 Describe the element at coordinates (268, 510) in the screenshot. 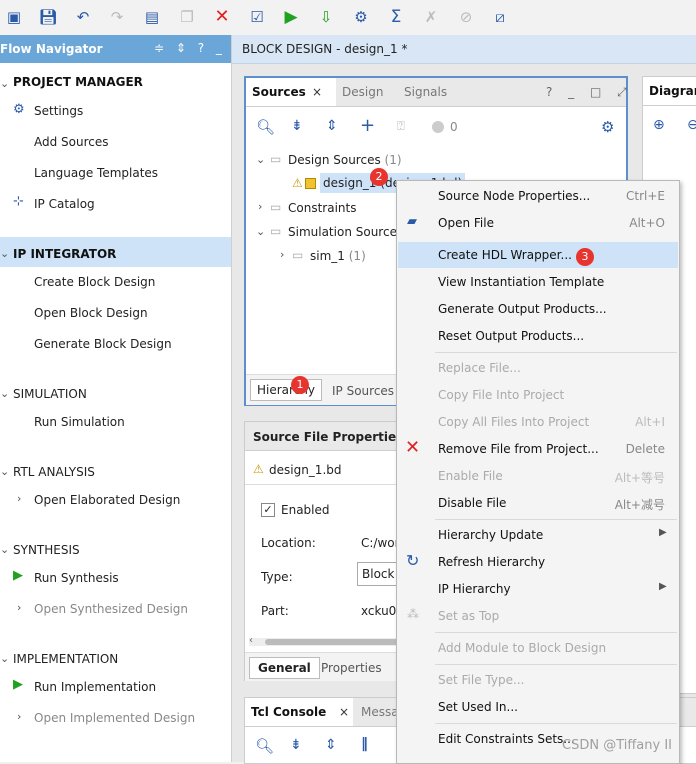

I see `enabled-checkbox: ✓` at that location.